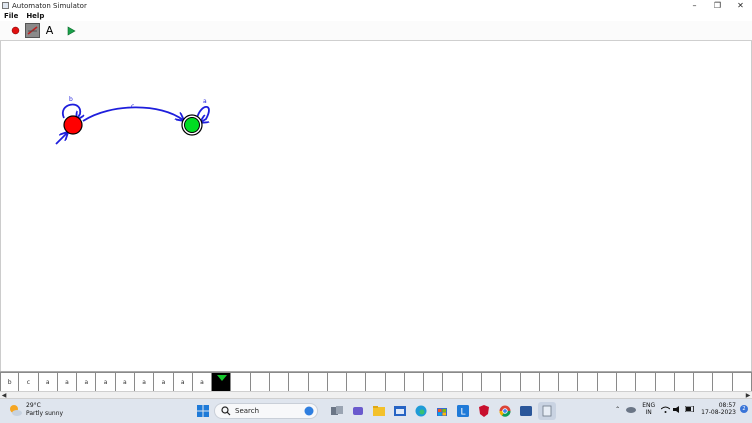 The width and height of the screenshot is (752, 423). What do you see at coordinates (648, 412) in the screenshot?
I see `region-code: IN` at bounding box center [648, 412].